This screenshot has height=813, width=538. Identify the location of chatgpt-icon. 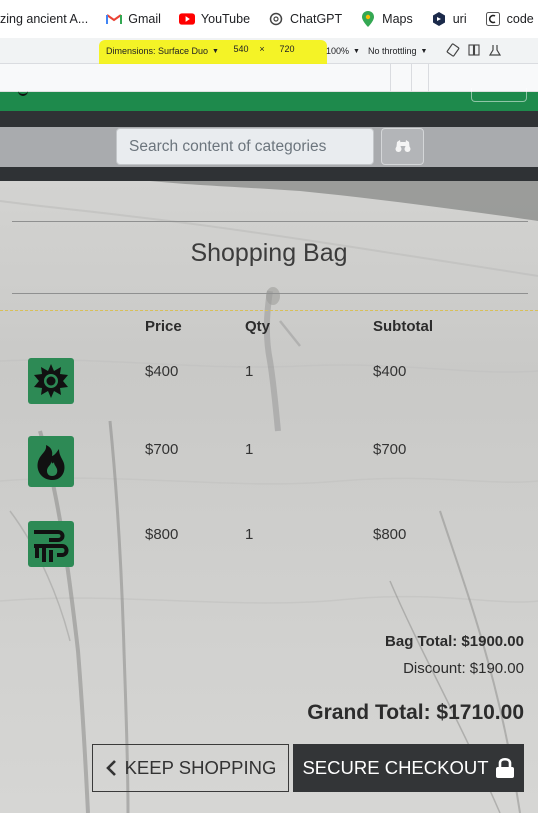
(276, 19).